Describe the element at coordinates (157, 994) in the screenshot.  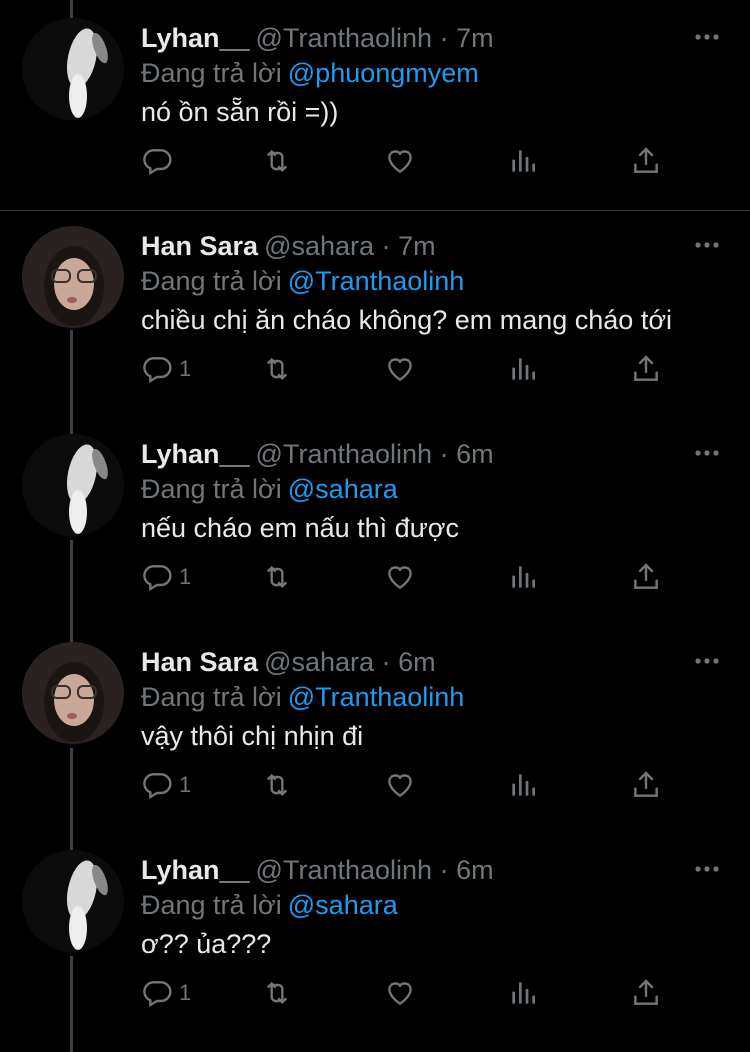
I see `reply-icon` at that location.